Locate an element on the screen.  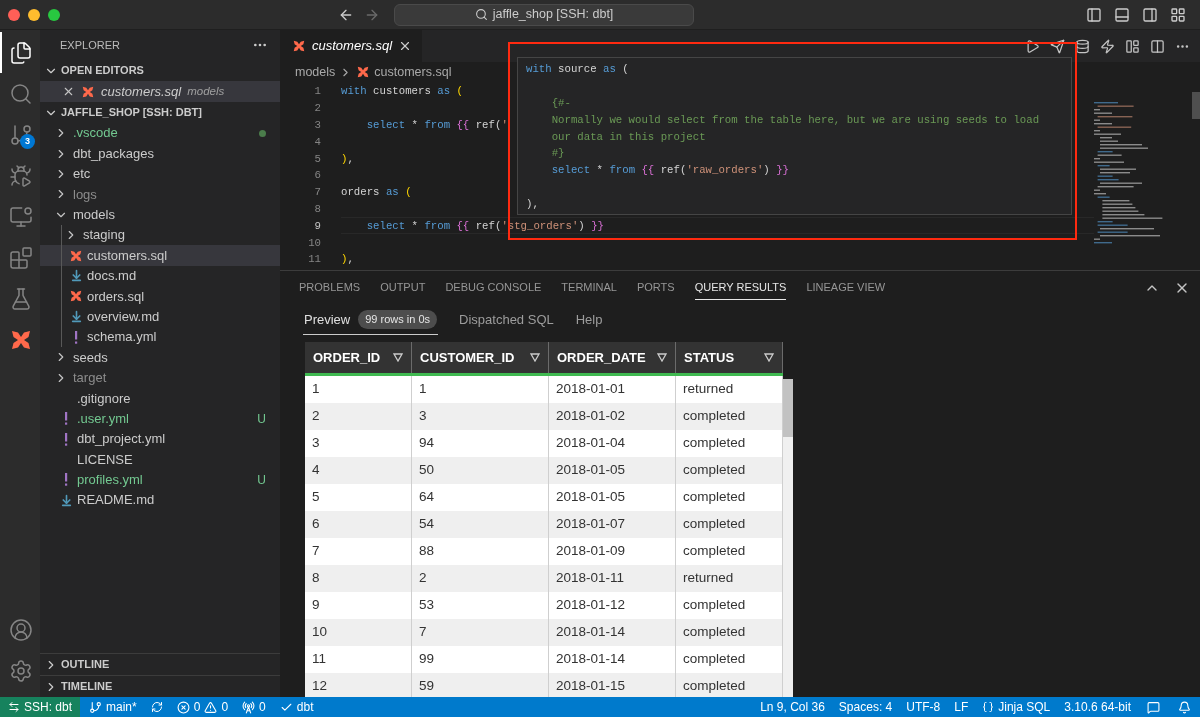
column-header: CUSTOMER_ID is located at coordinates (480, 357).